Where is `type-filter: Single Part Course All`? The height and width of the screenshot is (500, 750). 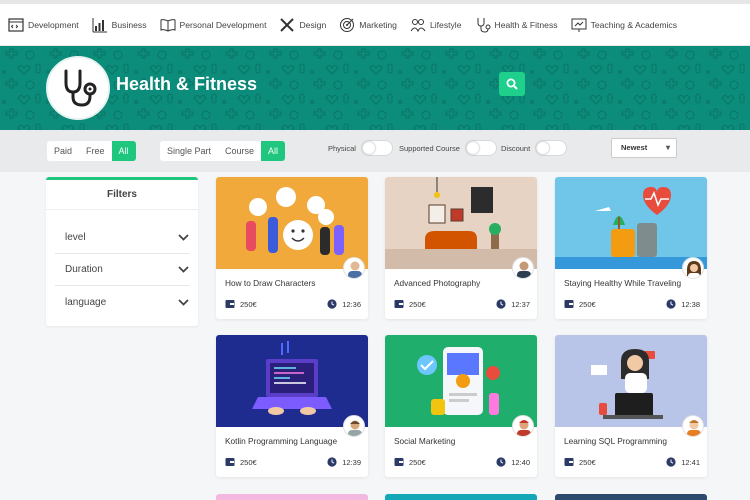 type-filter: Single Part Course All is located at coordinates (223, 151).